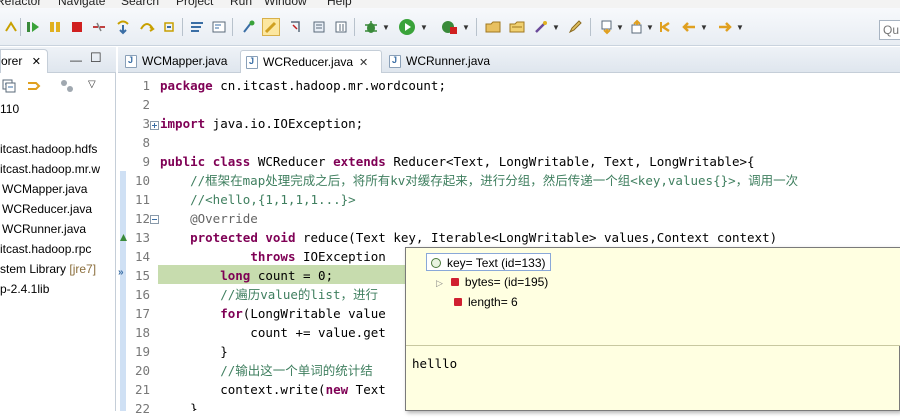 This screenshot has height=418, width=900. Describe the element at coordinates (81, 4) in the screenshot. I see `menu-navigate: Navigate` at that location.